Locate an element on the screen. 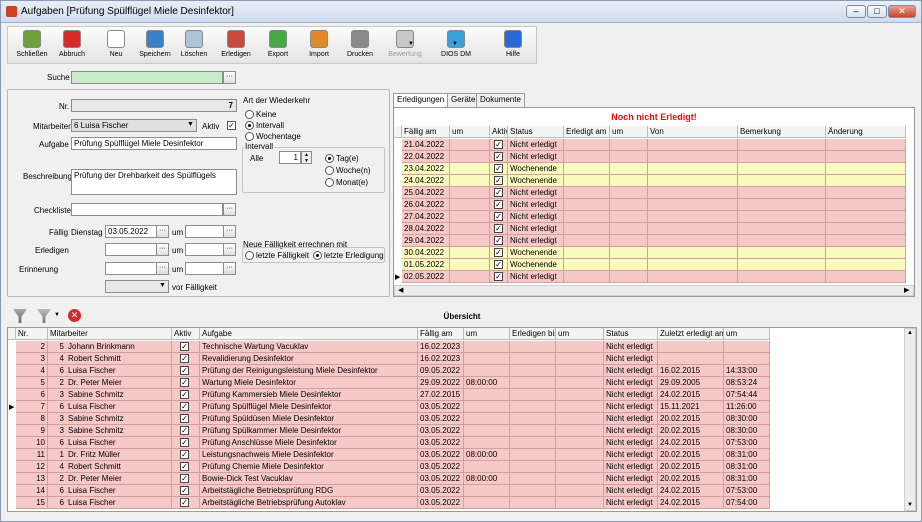  bewertung-toolbar-button: Bewertung is located at coordinates (405, 46).